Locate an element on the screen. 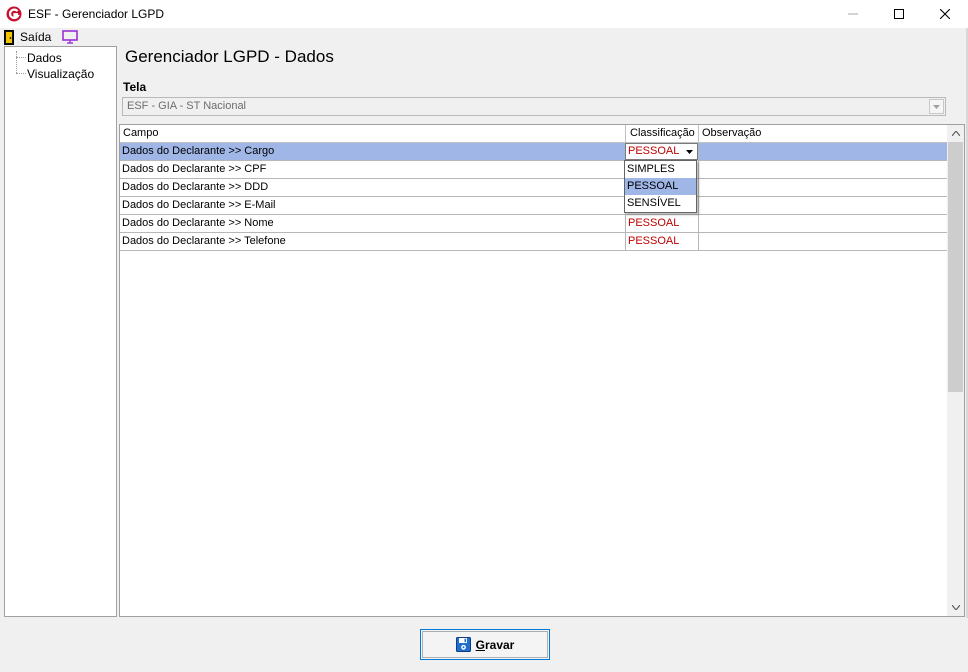 The height and width of the screenshot is (672, 968). window-title: ESF - Gerenciador LGPD is located at coordinates (96, 14).